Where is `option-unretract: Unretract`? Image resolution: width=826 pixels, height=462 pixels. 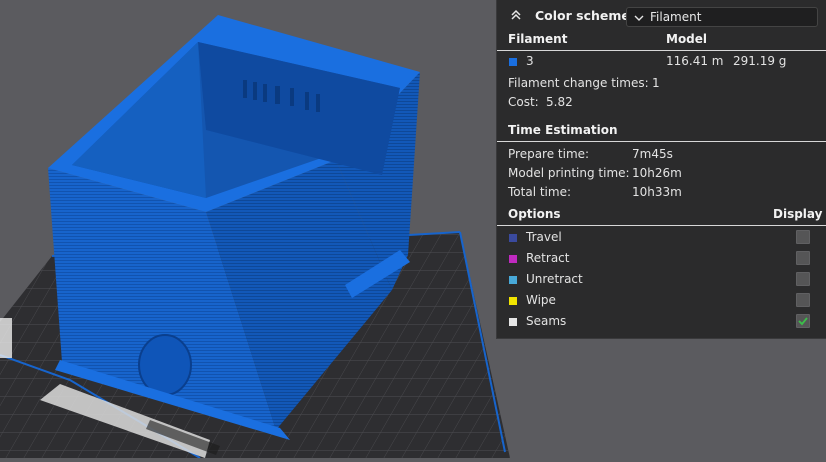 option-unretract: Unretract is located at coordinates (661, 280).